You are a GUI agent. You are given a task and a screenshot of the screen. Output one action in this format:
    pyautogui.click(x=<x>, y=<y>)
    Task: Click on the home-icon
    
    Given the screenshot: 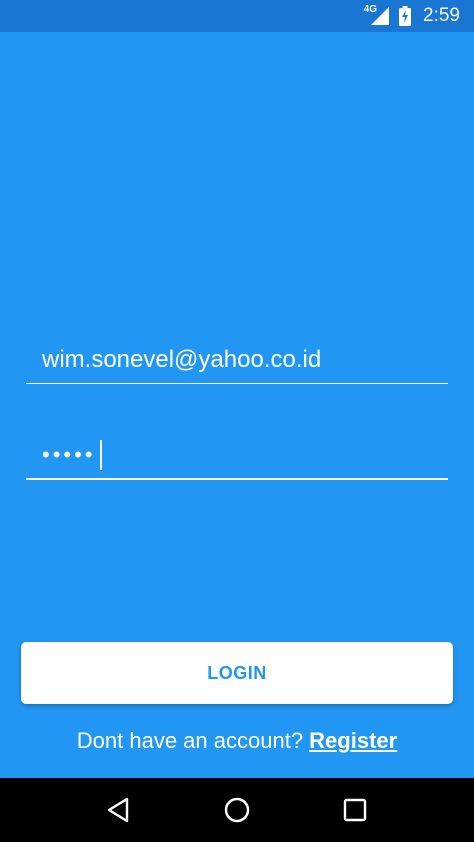 What is the action you would take?
    pyautogui.click(x=237, y=810)
    